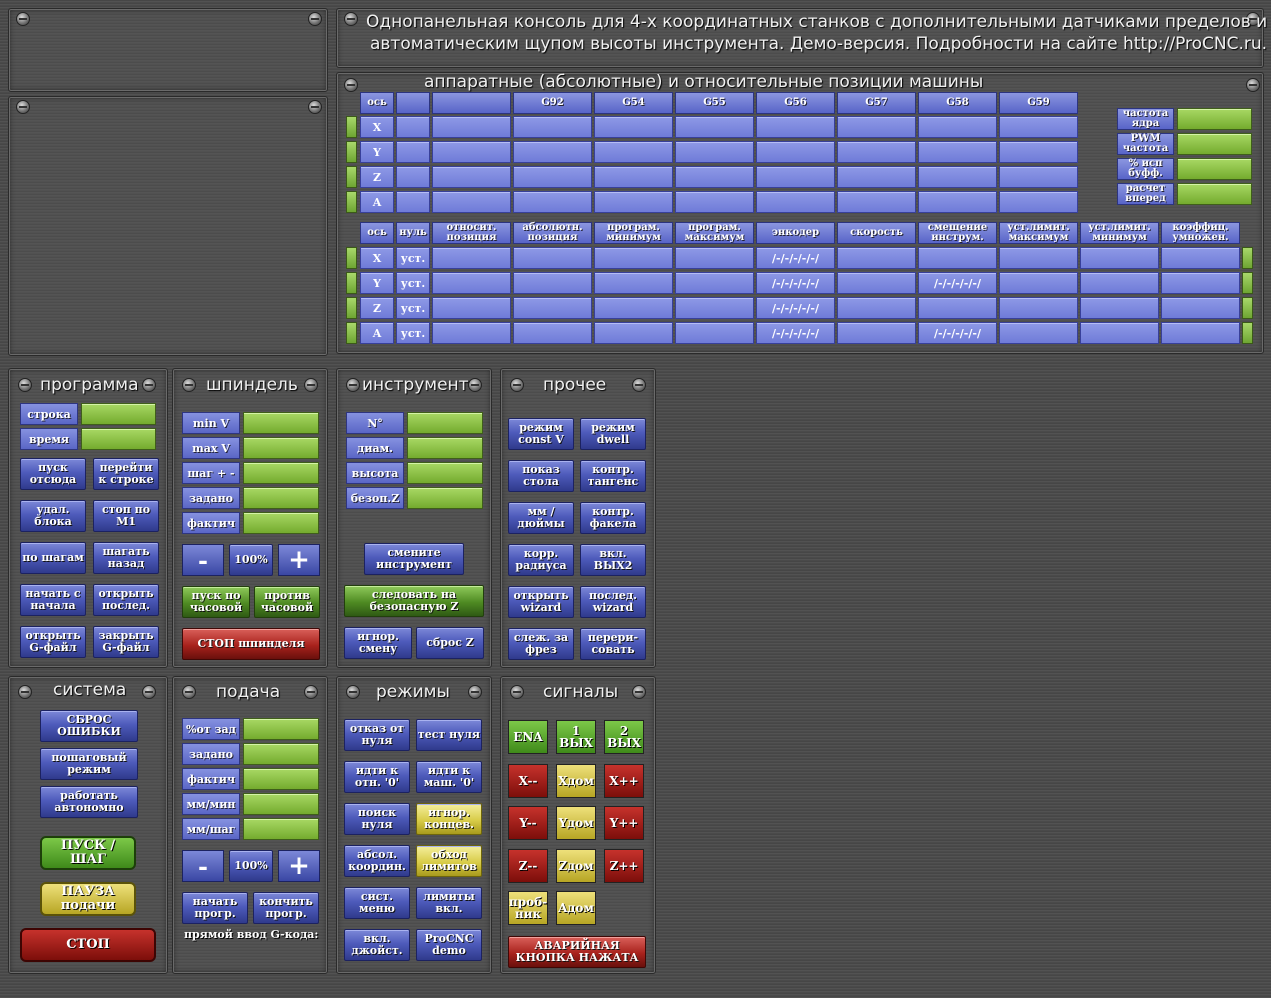 This screenshot has width=1271, height=998. I want to click on end-program-button: кончить прогр., so click(286, 908).